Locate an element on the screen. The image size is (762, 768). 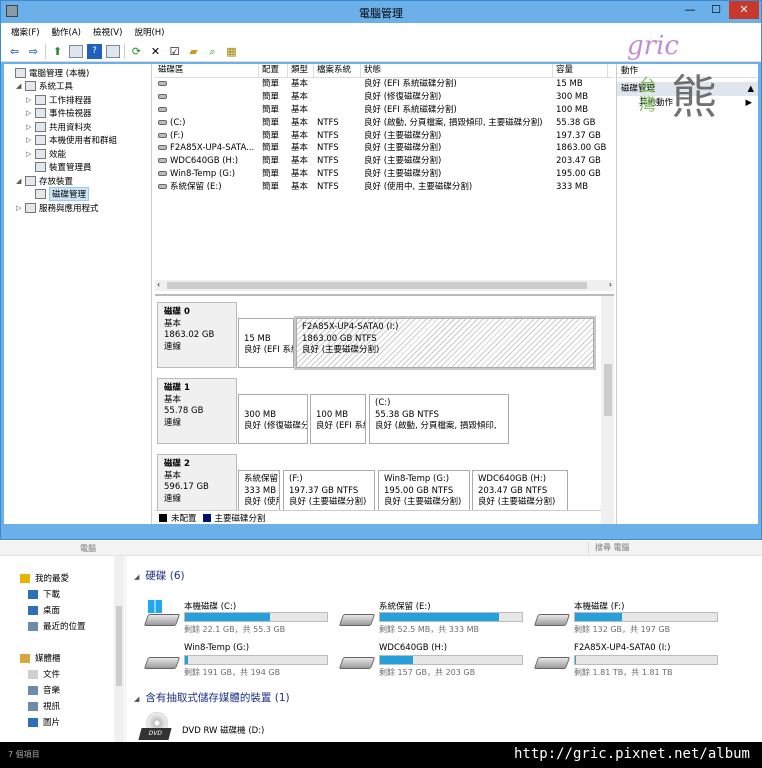
table-cell: NTFS is located at coordinates (337, 136).